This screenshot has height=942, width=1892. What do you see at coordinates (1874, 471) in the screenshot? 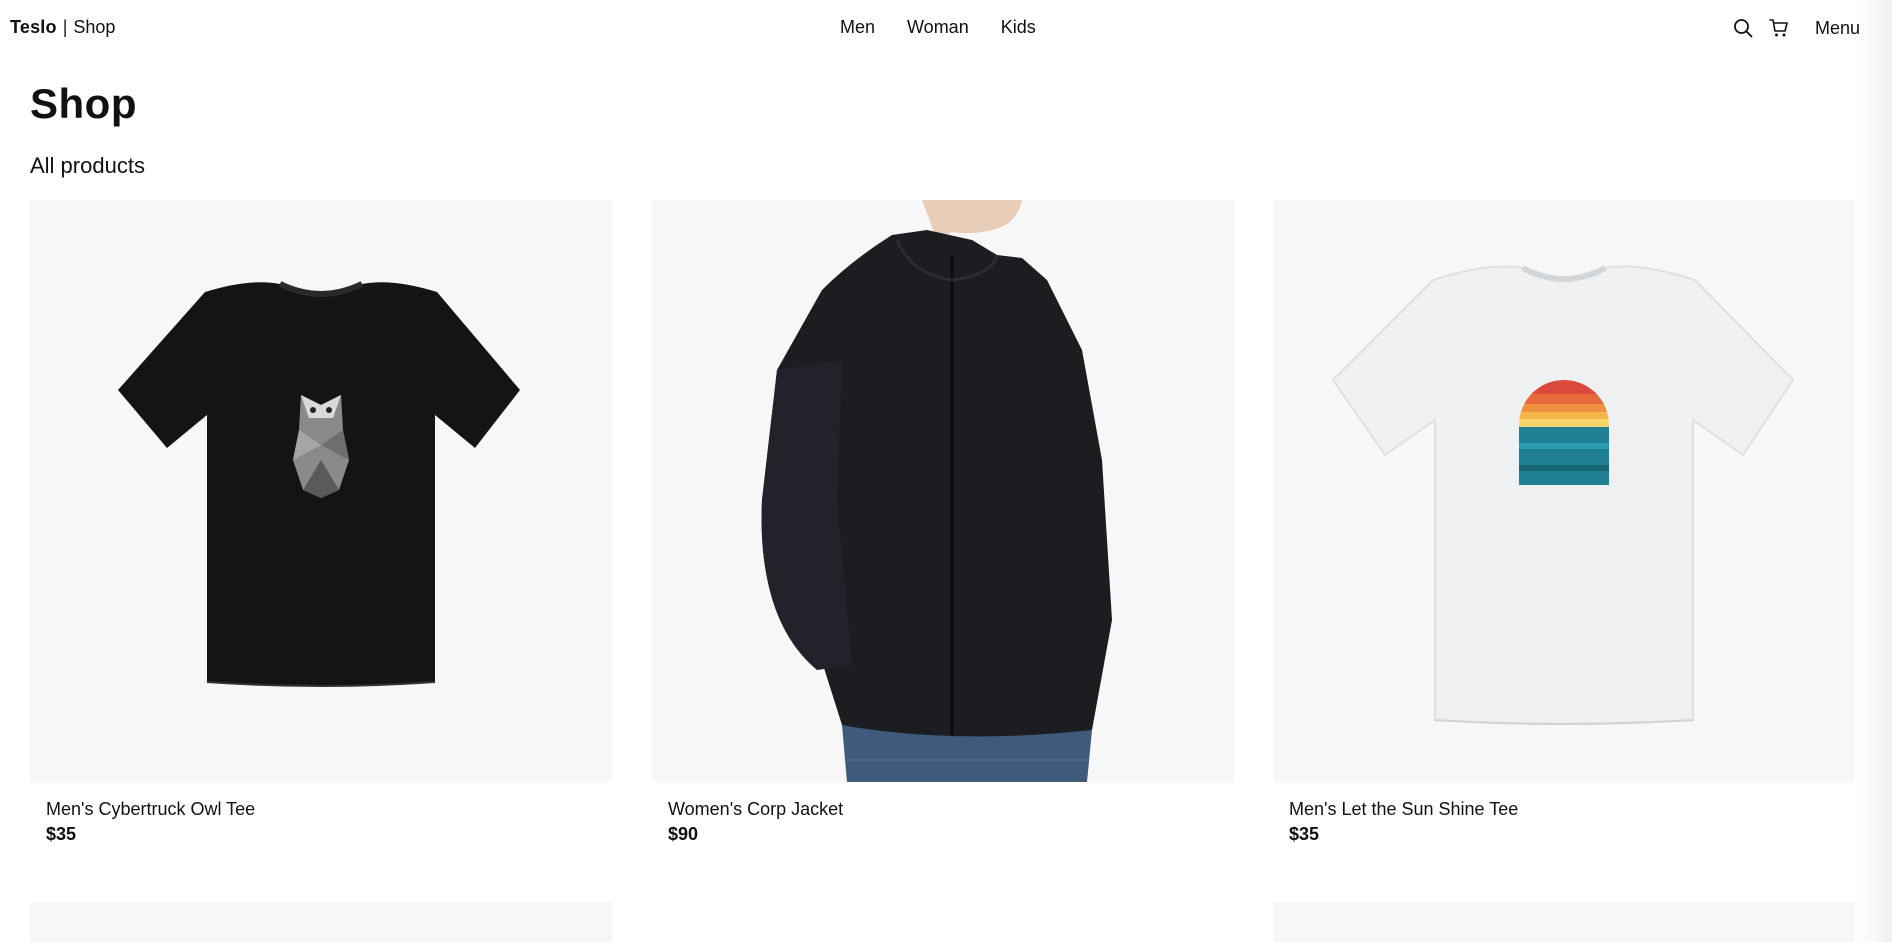
I see `page-edge-shadow` at bounding box center [1874, 471].